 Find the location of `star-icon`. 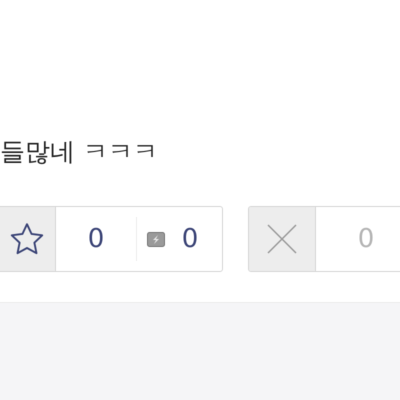

star-icon is located at coordinates (27, 239).